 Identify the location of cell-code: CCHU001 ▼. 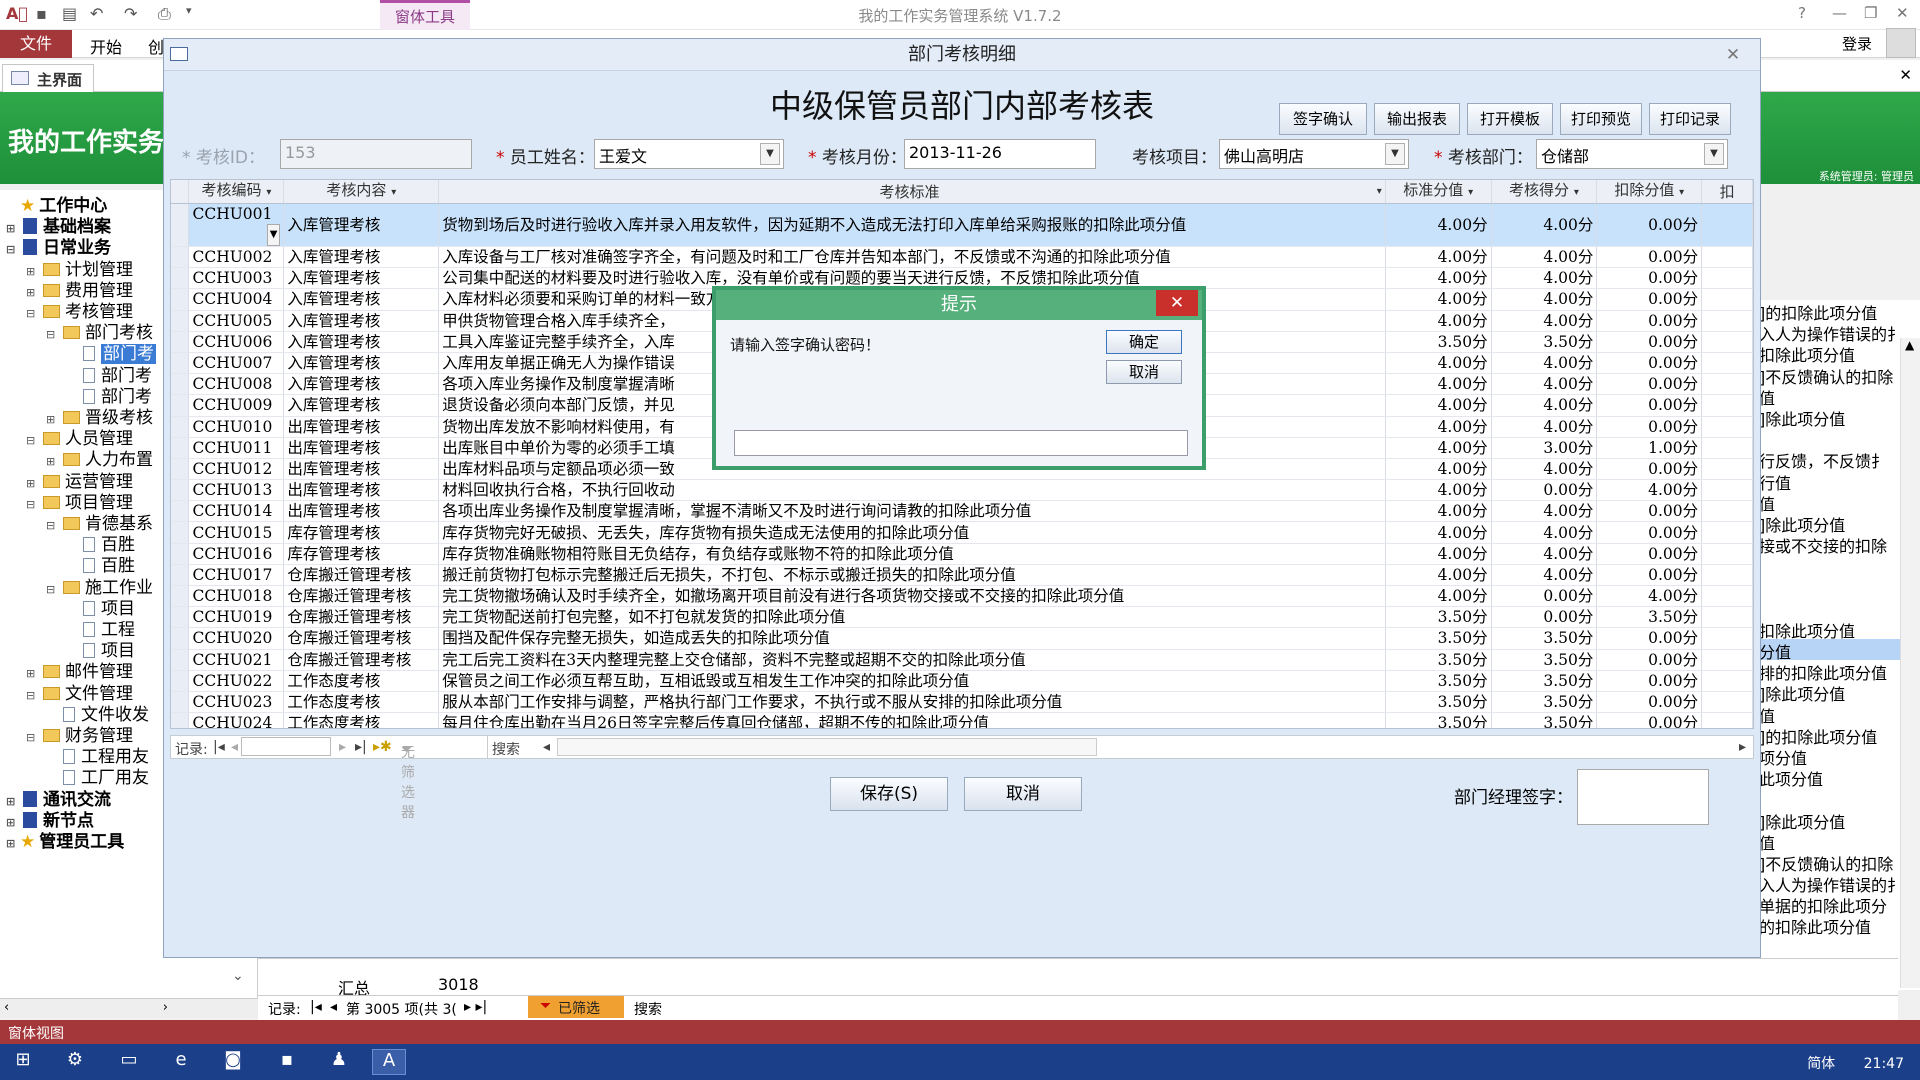
(236, 225).